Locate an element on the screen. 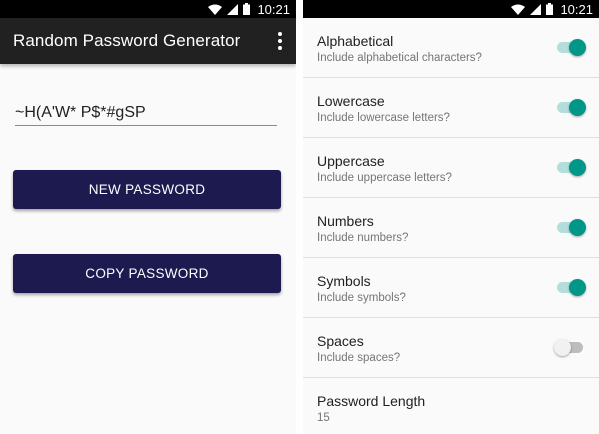 This screenshot has height=434, width=599. pref-spaces: Spaces Include spaces? is located at coordinates (451, 348).